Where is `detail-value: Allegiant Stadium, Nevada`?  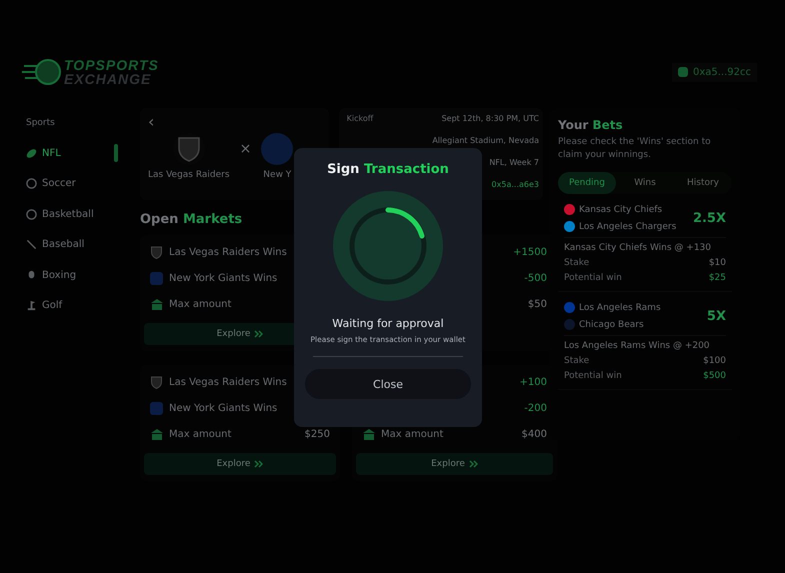
detail-value: Allegiant Stadium, Nevada is located at coordinates (485, 141).